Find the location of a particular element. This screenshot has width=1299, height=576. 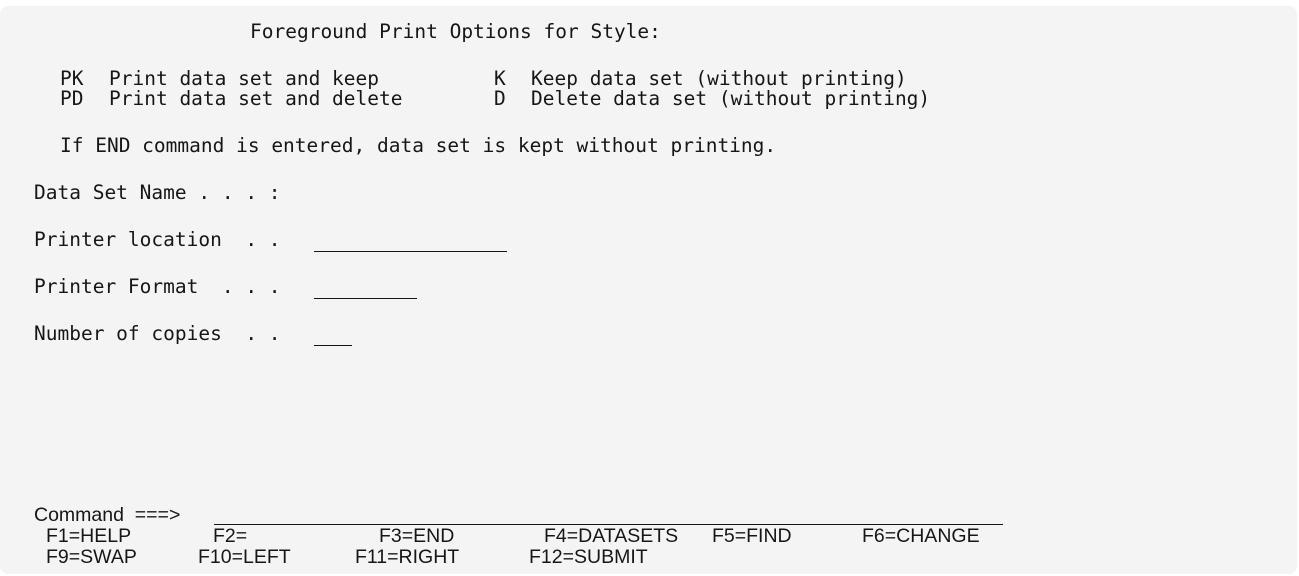

option-code-pd: PD is located at coordinates (72, 98).